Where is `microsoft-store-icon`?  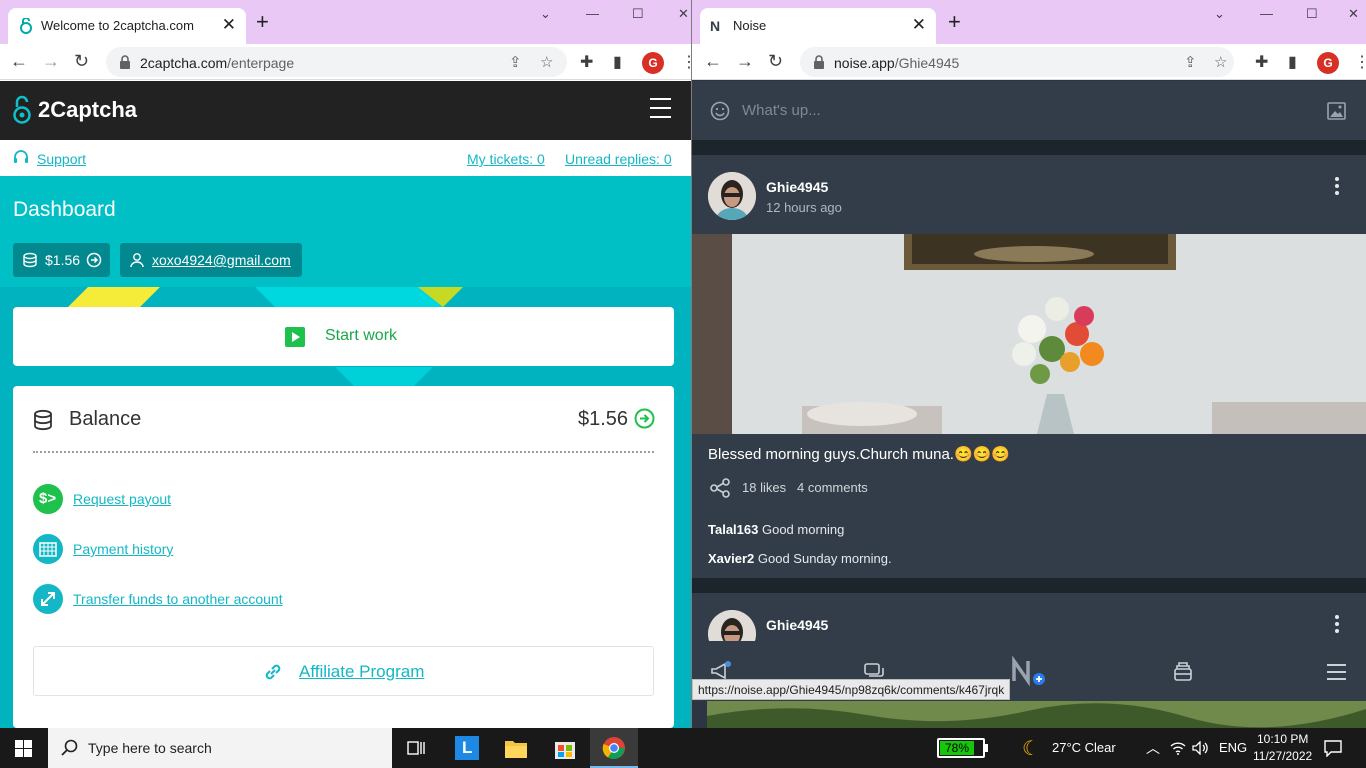
microsoft-store-icon is located at coordinates (565, 748).